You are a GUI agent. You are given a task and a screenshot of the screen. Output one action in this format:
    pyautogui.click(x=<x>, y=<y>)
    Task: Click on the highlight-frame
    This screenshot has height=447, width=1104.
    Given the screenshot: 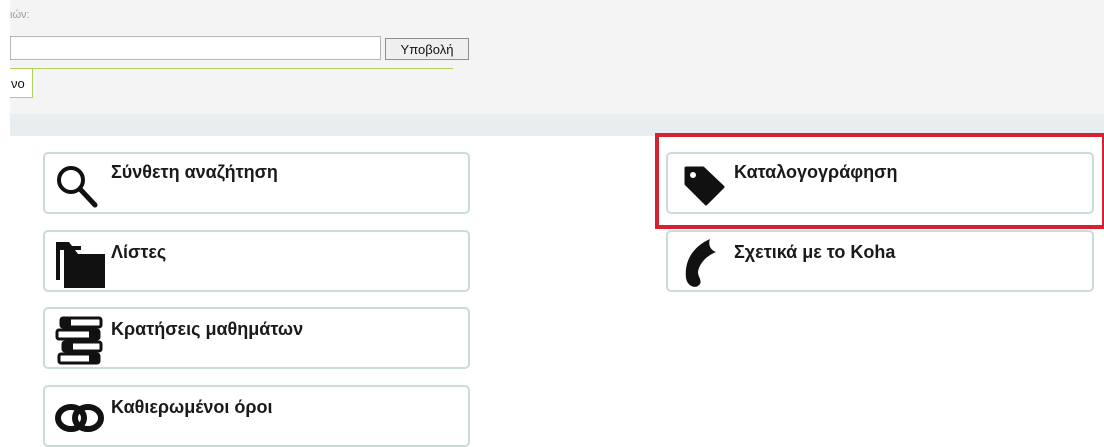 What is the action you would take?
    pyautogui.click(x=879, y=181)
    